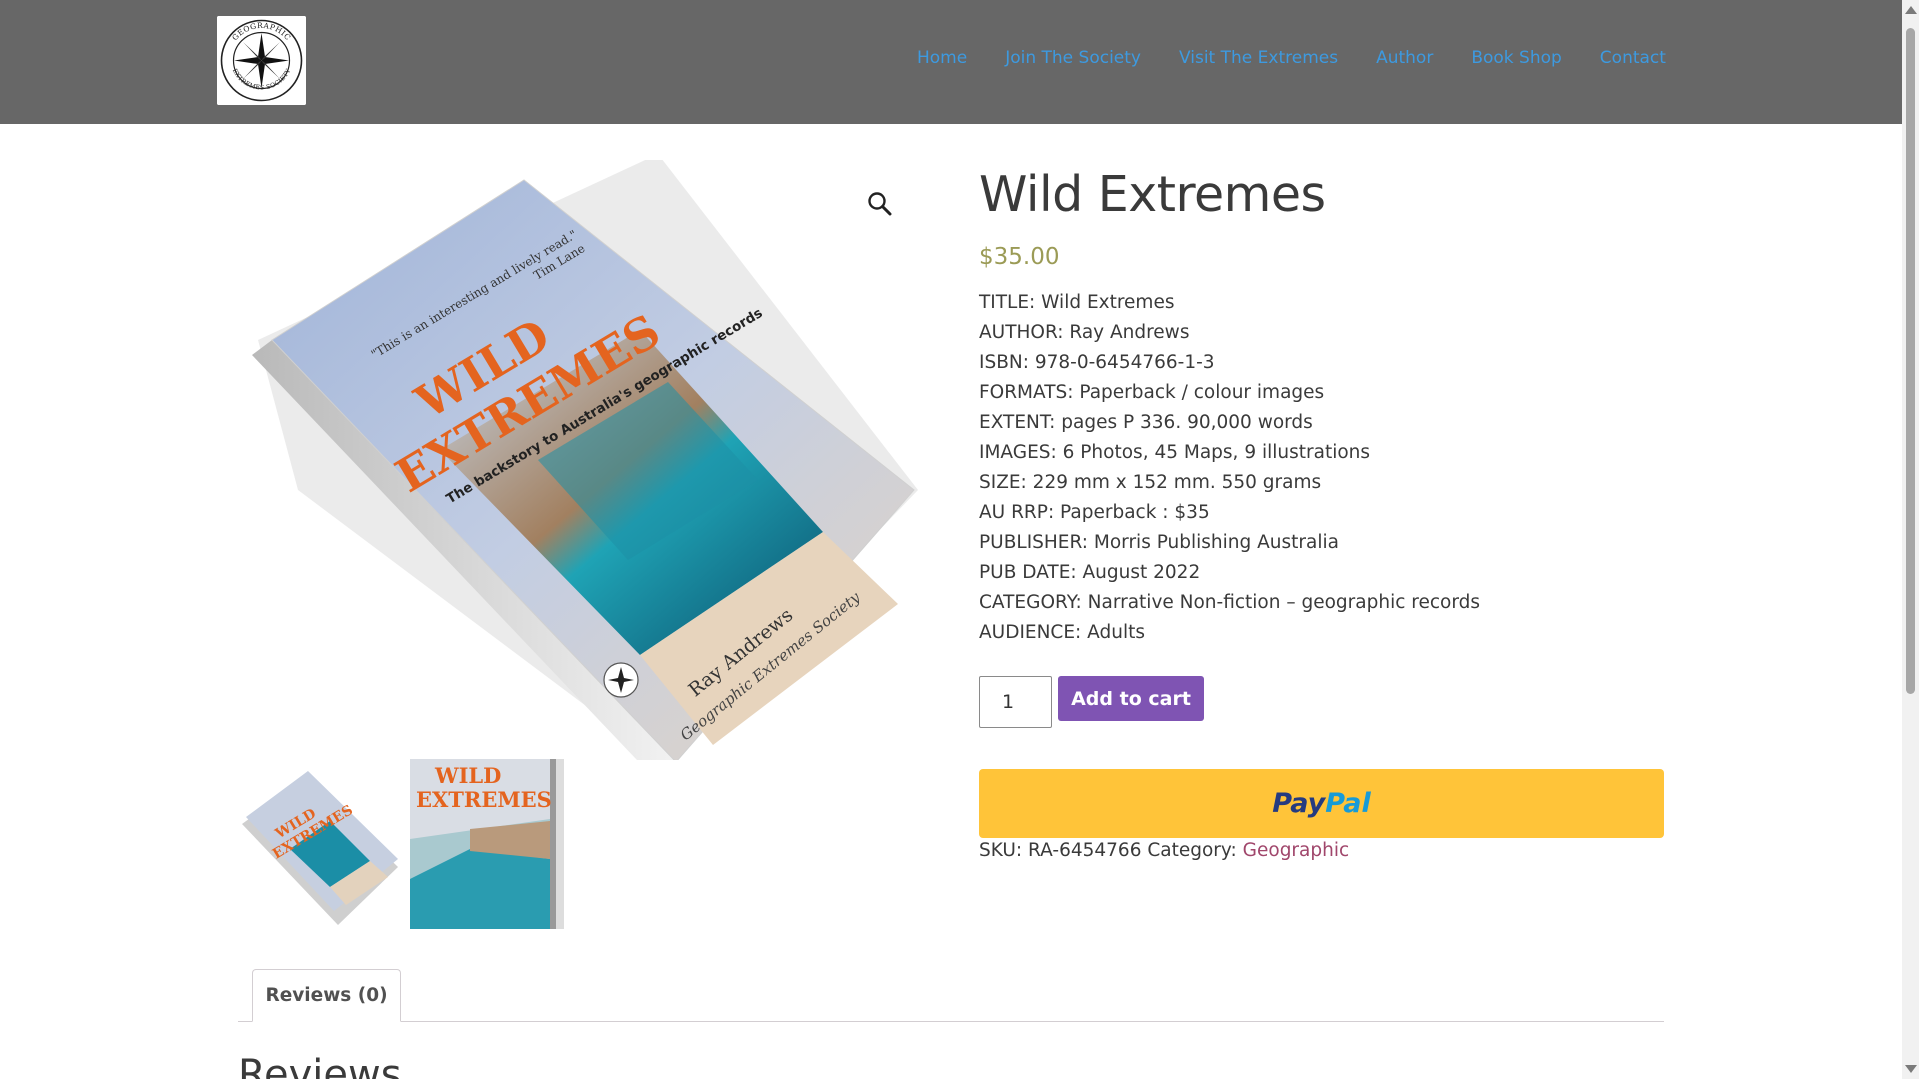  I want to click on spec-isbn: ISBN: 978-0-6454766-1-3, so click(1097, 362).